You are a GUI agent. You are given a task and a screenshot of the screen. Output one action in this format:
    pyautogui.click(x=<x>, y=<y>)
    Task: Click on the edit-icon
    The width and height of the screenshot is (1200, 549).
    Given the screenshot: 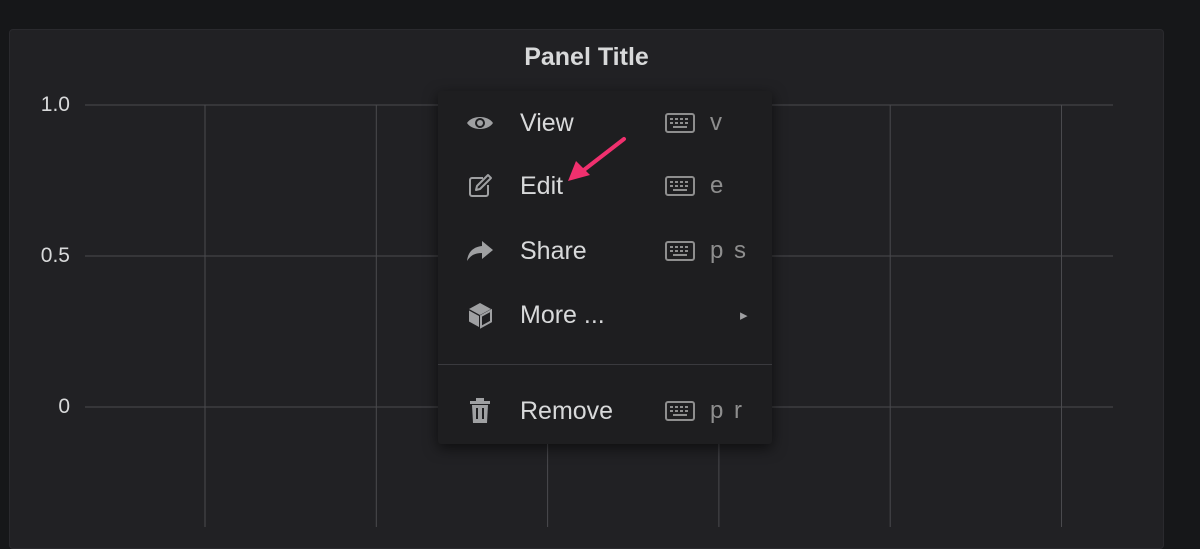 What is the action you would take?
    pyautogui.click(x=480, y=186)
    